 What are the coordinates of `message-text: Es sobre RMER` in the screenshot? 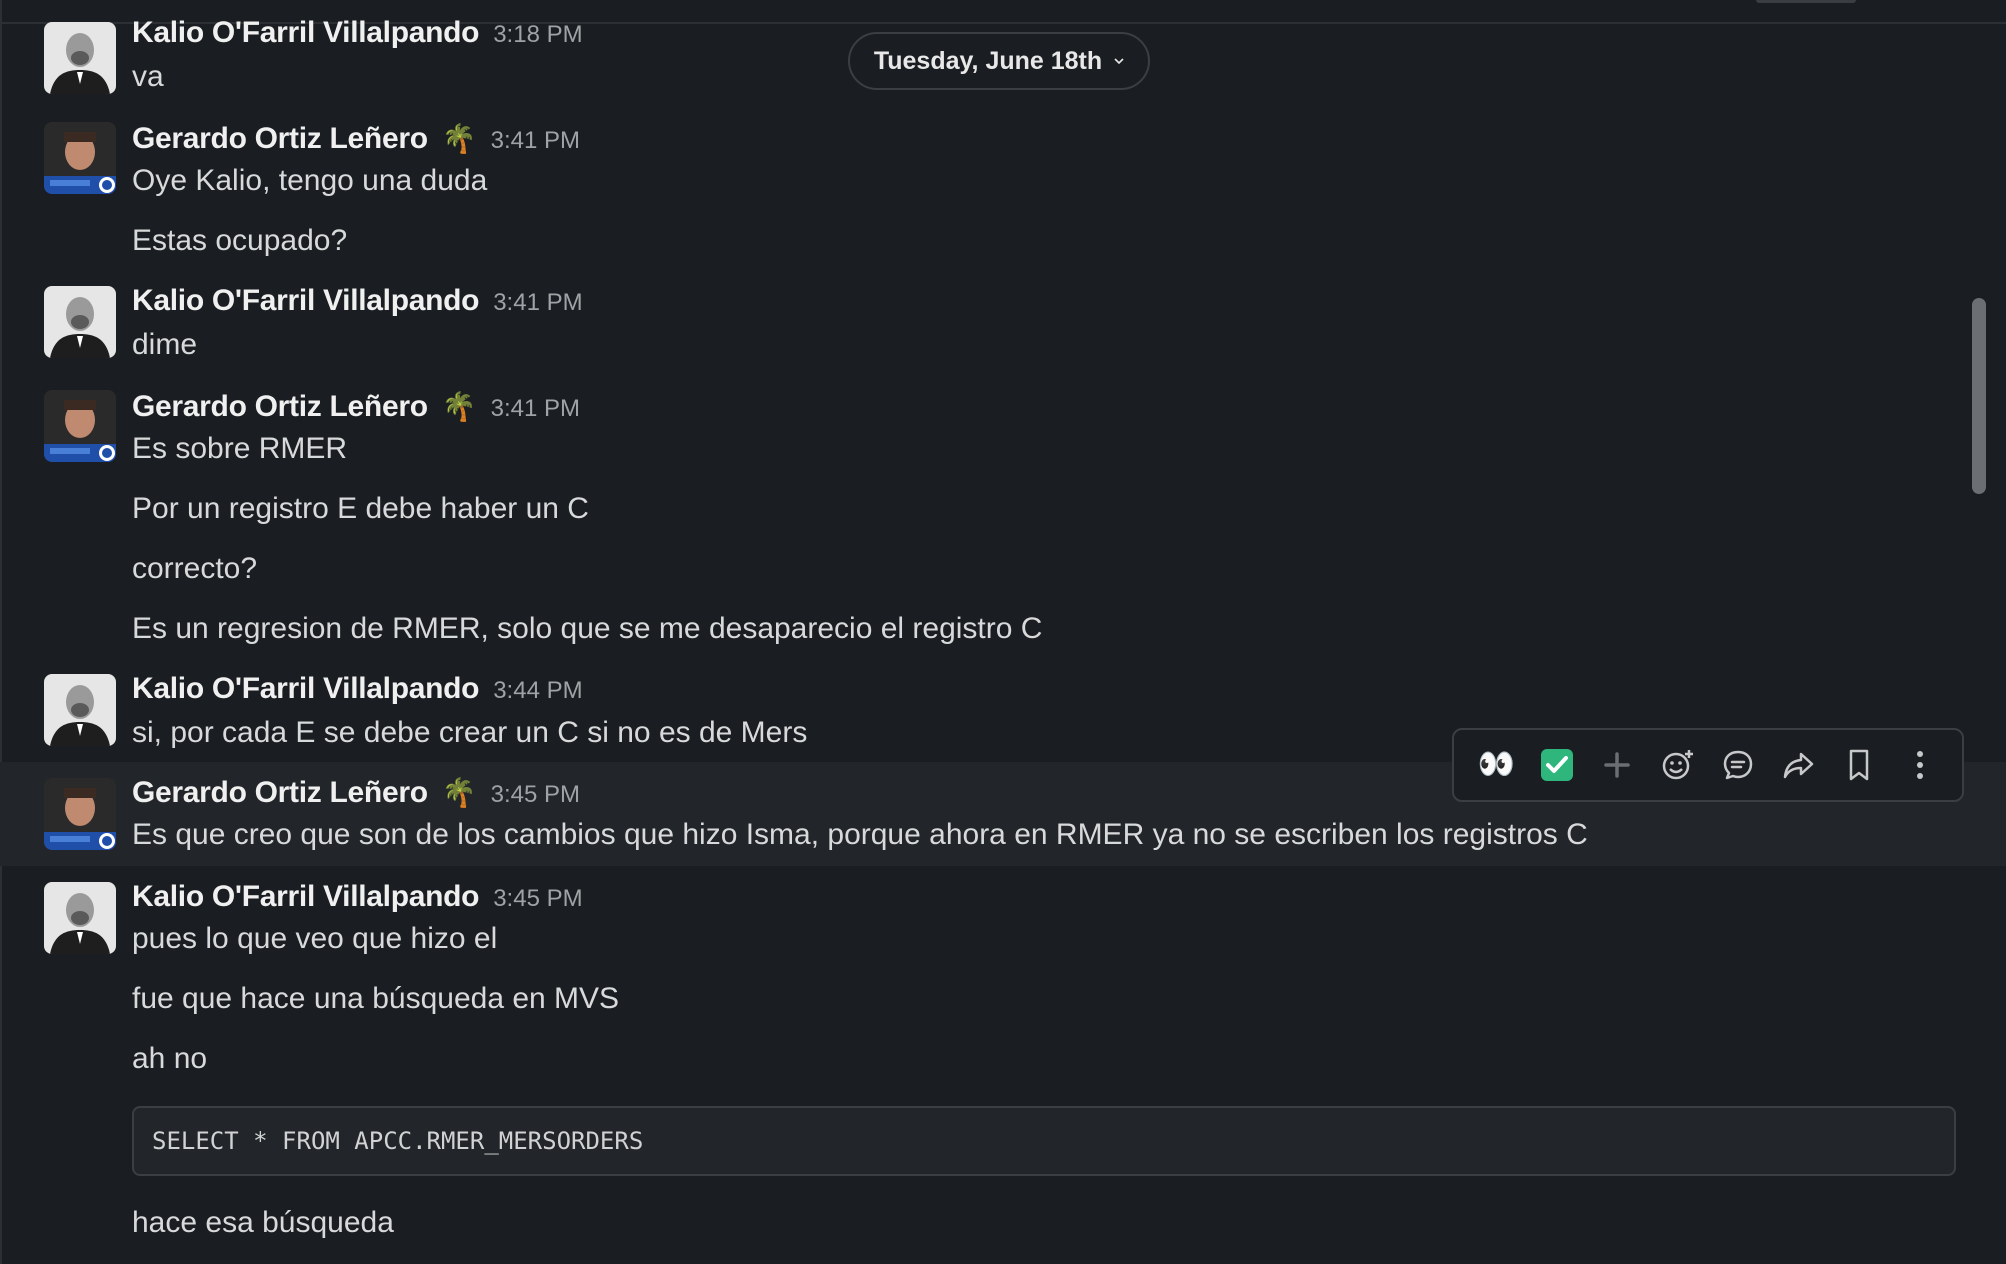 It's located at (240, 448).